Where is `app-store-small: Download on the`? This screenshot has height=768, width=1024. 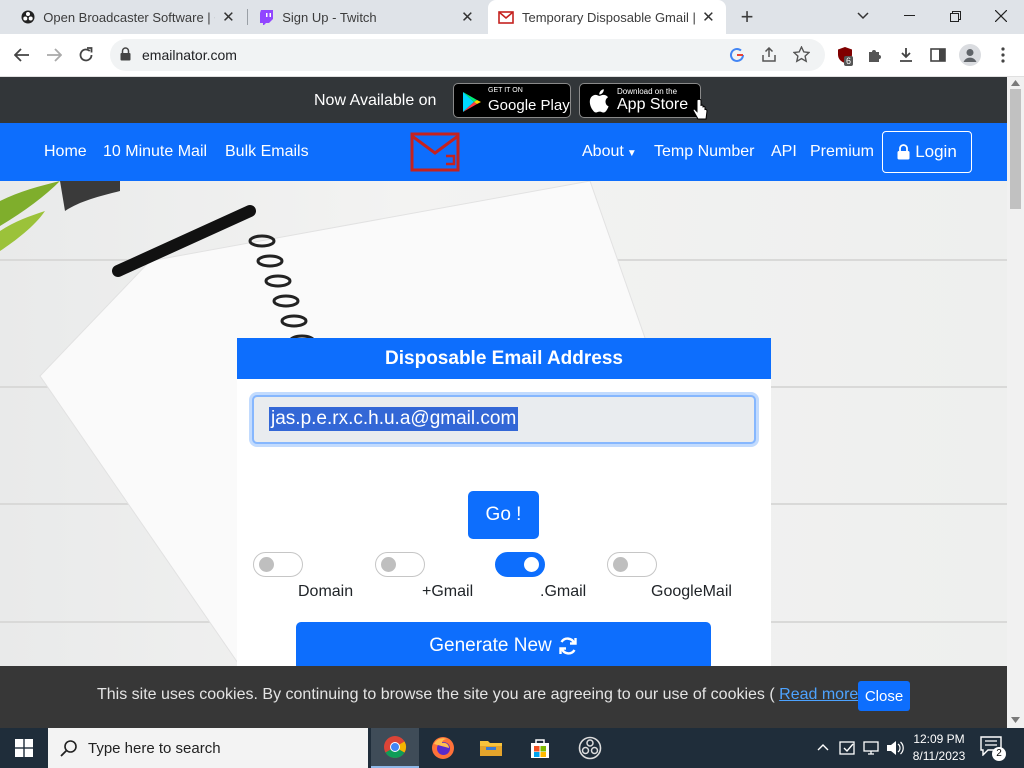
app-store-small: Download on the is located at coordinates (647, 91).